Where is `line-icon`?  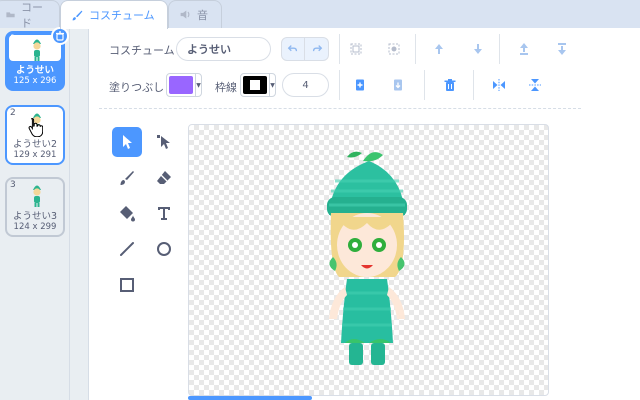 line-icon is located at coordinates (127, 249).